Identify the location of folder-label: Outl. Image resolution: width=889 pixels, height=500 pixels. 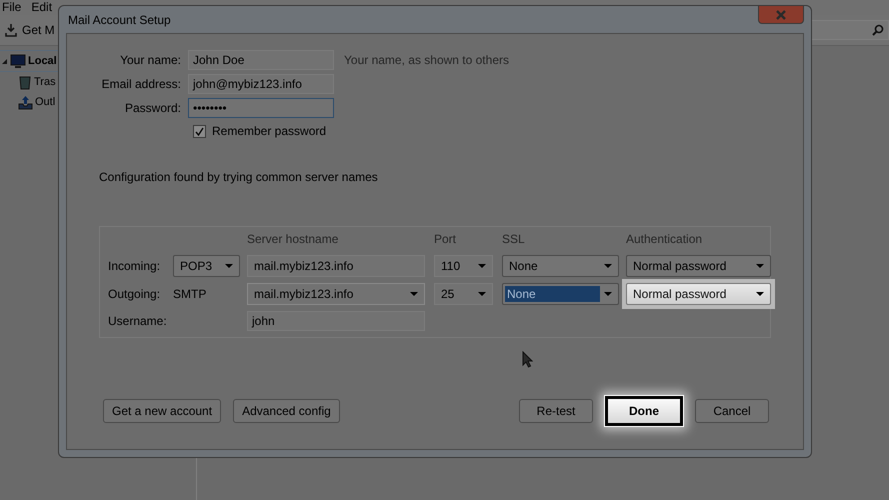
(45, 102).